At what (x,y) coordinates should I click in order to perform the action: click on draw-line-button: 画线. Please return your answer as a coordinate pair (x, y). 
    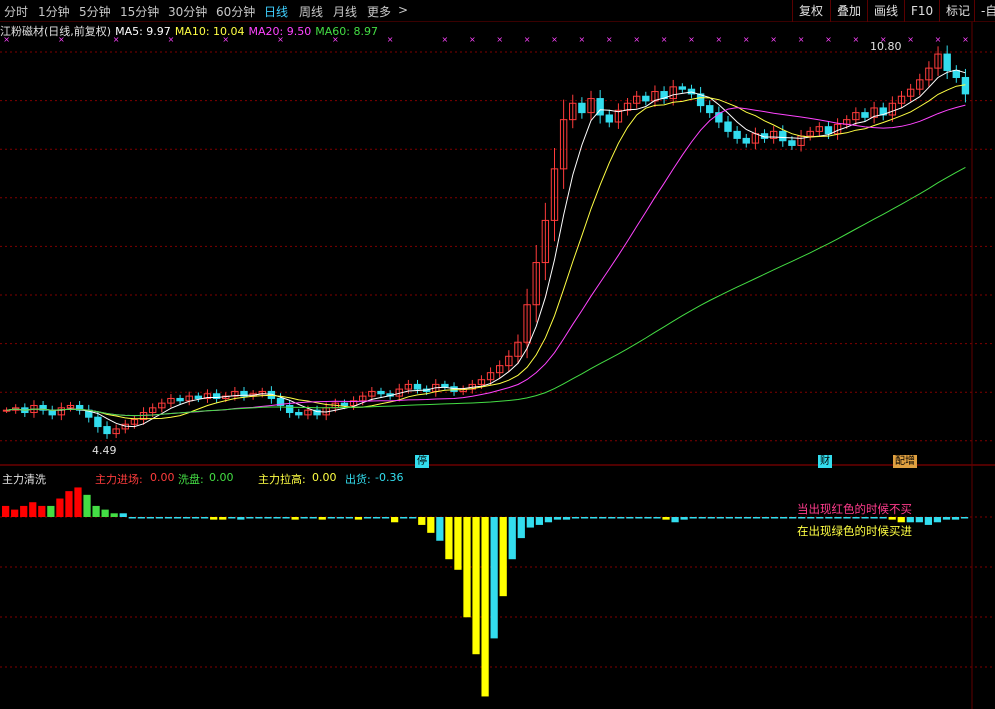
    Looking at the image, I should click on (885, 11).